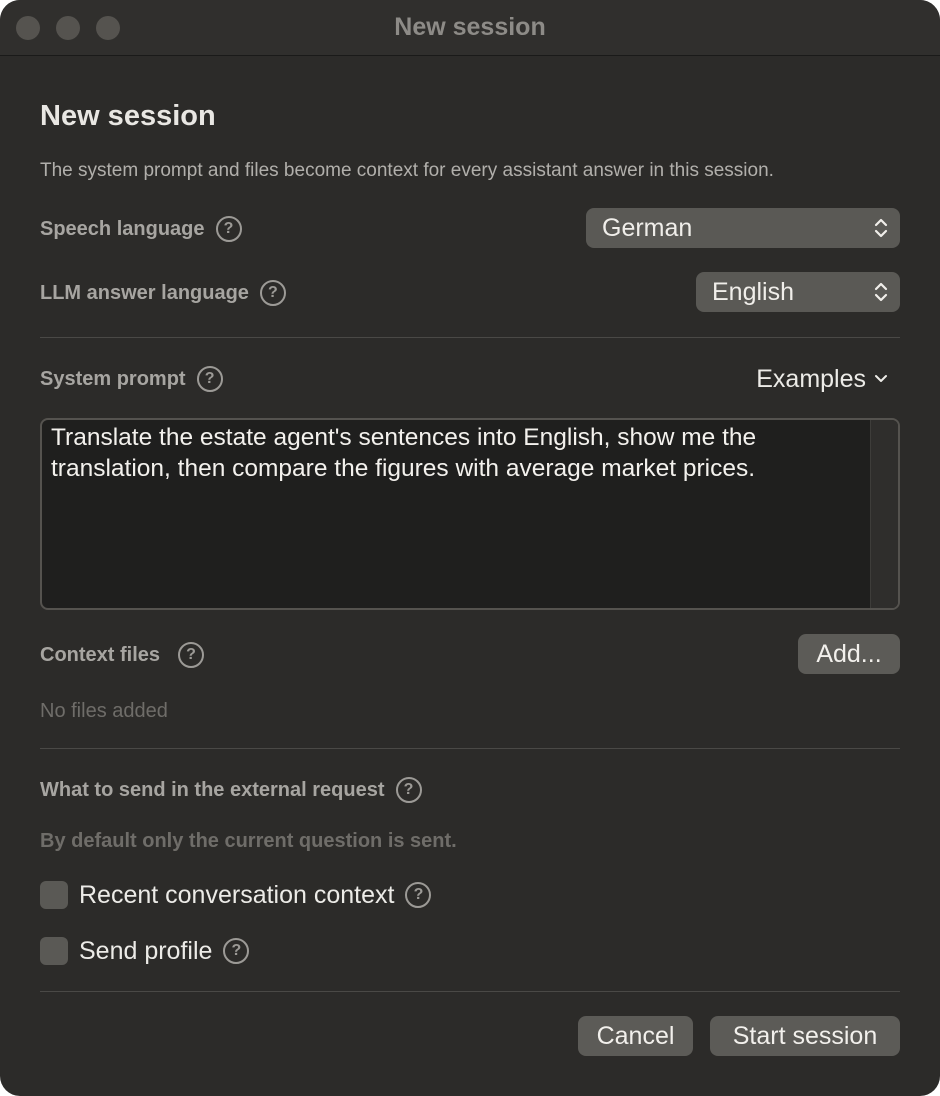  Describe the element at coordinates (408, 790) in the screenshot. I see `external-request-help-icon: ?` at that location.